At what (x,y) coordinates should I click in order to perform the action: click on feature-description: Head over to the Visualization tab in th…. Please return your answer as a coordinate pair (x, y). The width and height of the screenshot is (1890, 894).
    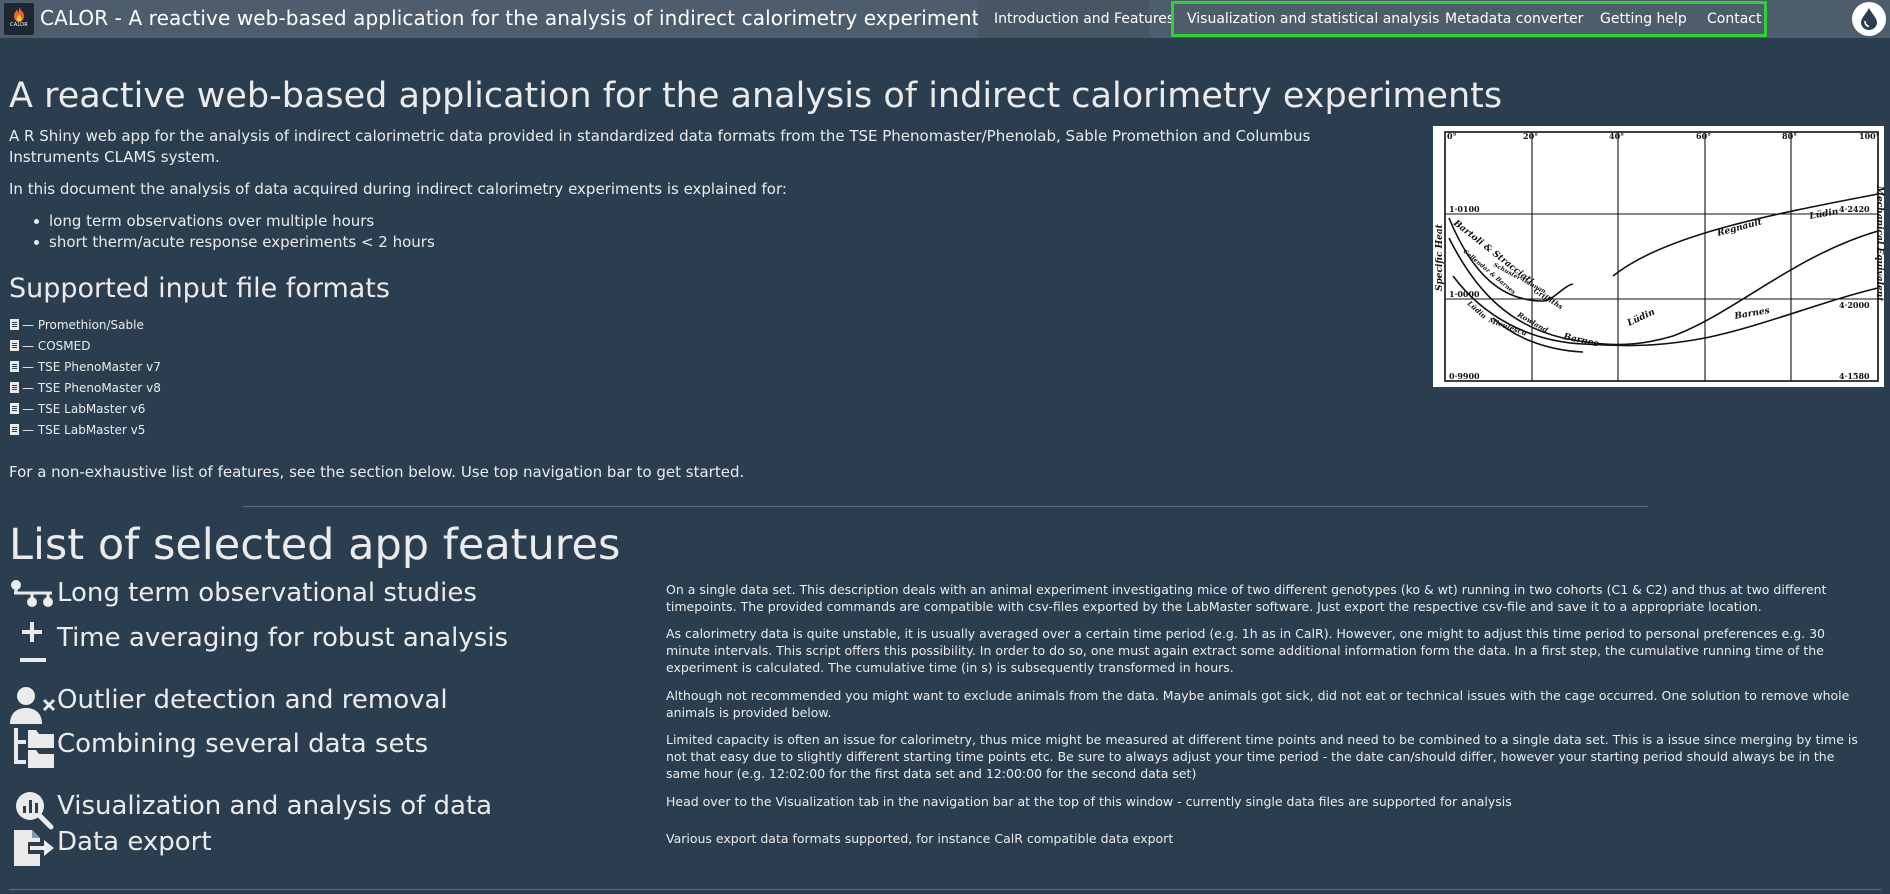
    Looking at the image, I should click on (1089, 801).